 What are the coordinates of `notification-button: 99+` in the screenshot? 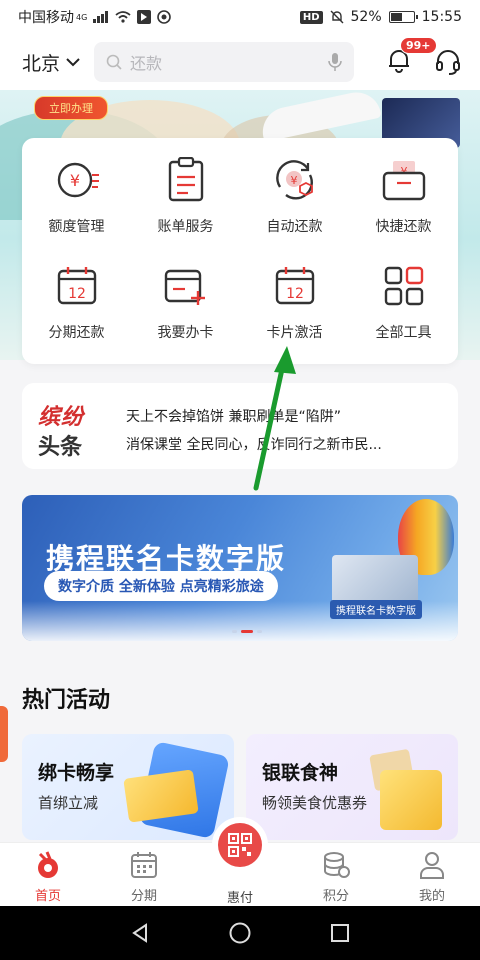 It's located at (411, 57).